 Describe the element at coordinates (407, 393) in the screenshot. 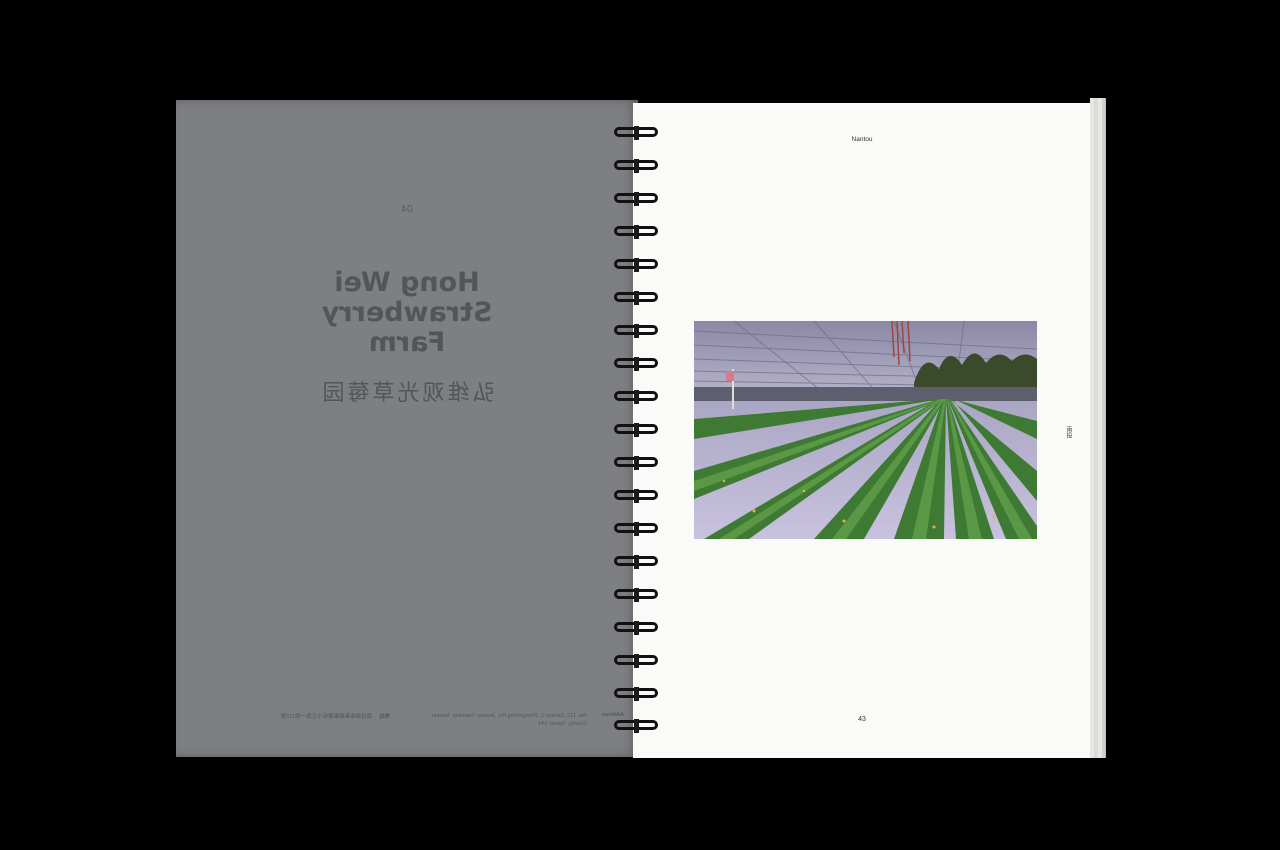

I see `chinese-title: 弘维观光草莓园` at that location.